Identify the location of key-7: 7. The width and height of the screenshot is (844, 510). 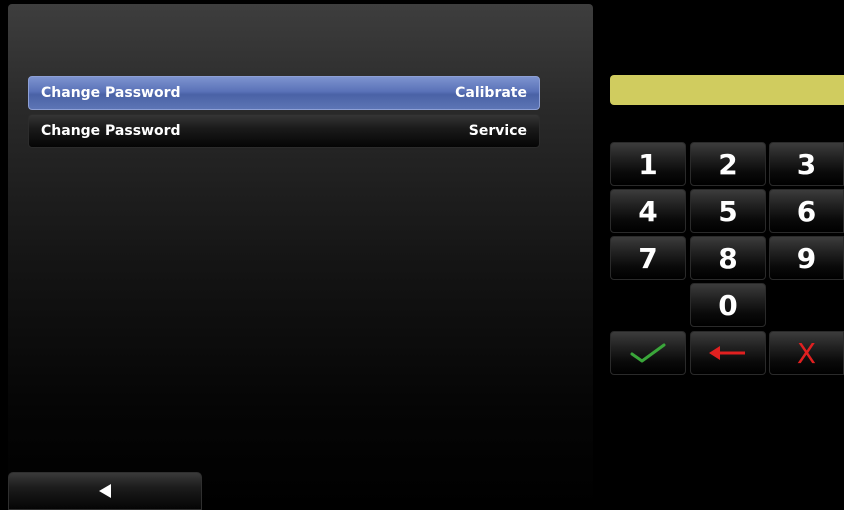
(648, 258).